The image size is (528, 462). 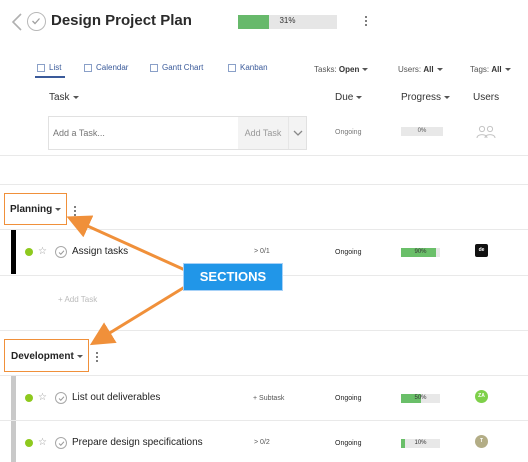 I want to click on annotation-arrows, so click(x=127, y=280).